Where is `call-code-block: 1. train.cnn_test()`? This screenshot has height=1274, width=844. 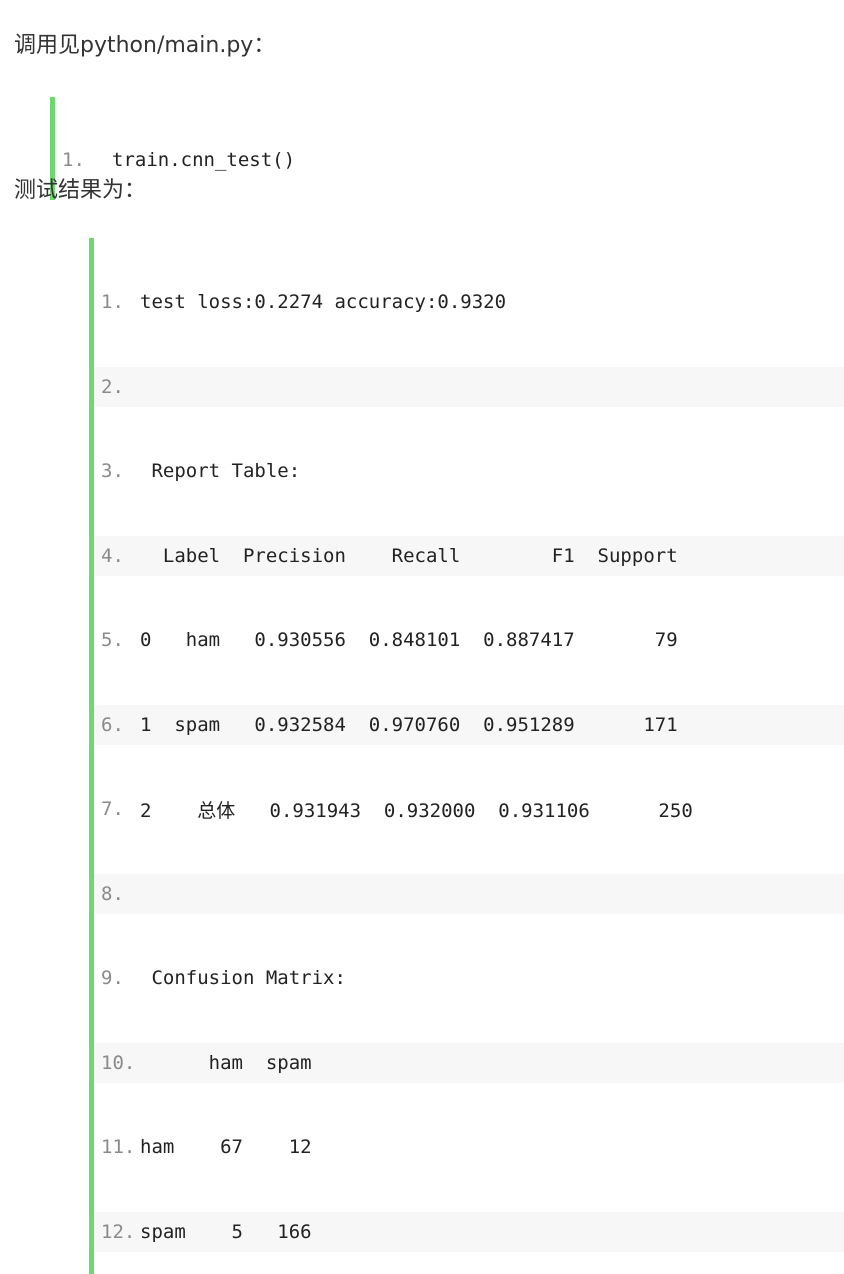 call-code-block: 1. train.cnn_test() is located at coordinates (447, 148).